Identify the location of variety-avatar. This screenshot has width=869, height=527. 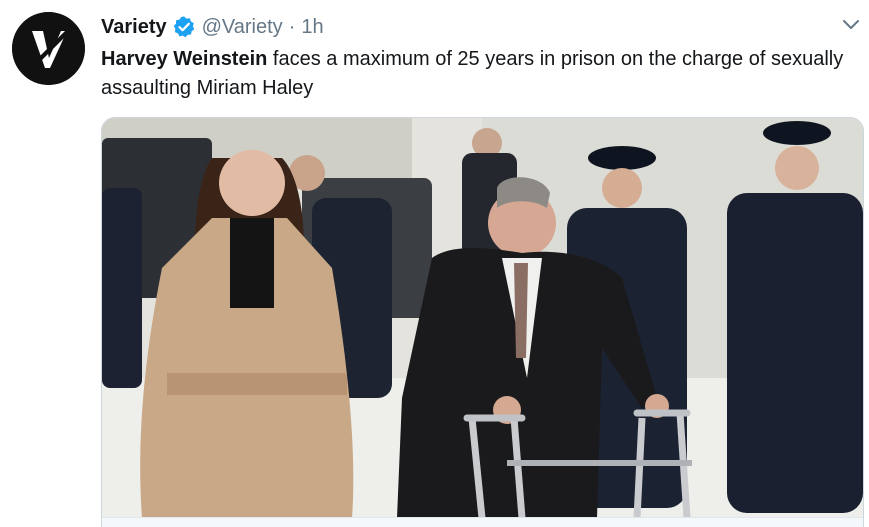
(48, 48).